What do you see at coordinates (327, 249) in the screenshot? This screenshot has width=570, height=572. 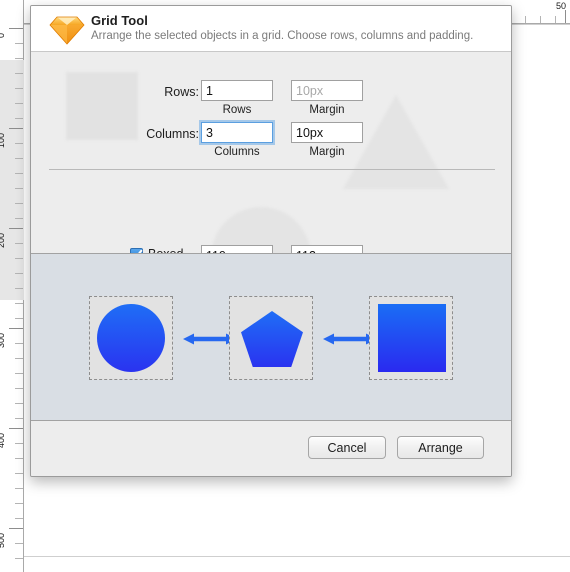 I see `box-height-input` at bounding box center [327, 249].